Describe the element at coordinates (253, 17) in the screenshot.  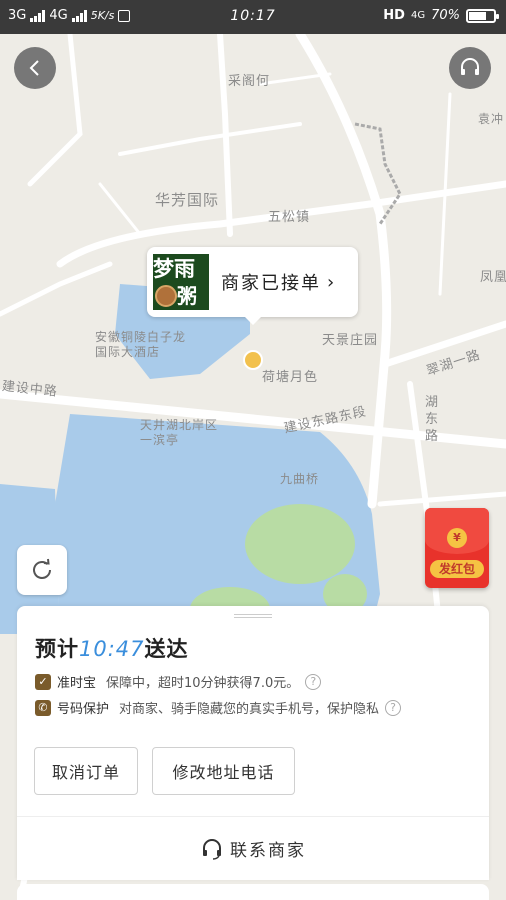
I see `status-bar: 3G 4G 5K/s 10:17 HD 4G 70%` at that location.